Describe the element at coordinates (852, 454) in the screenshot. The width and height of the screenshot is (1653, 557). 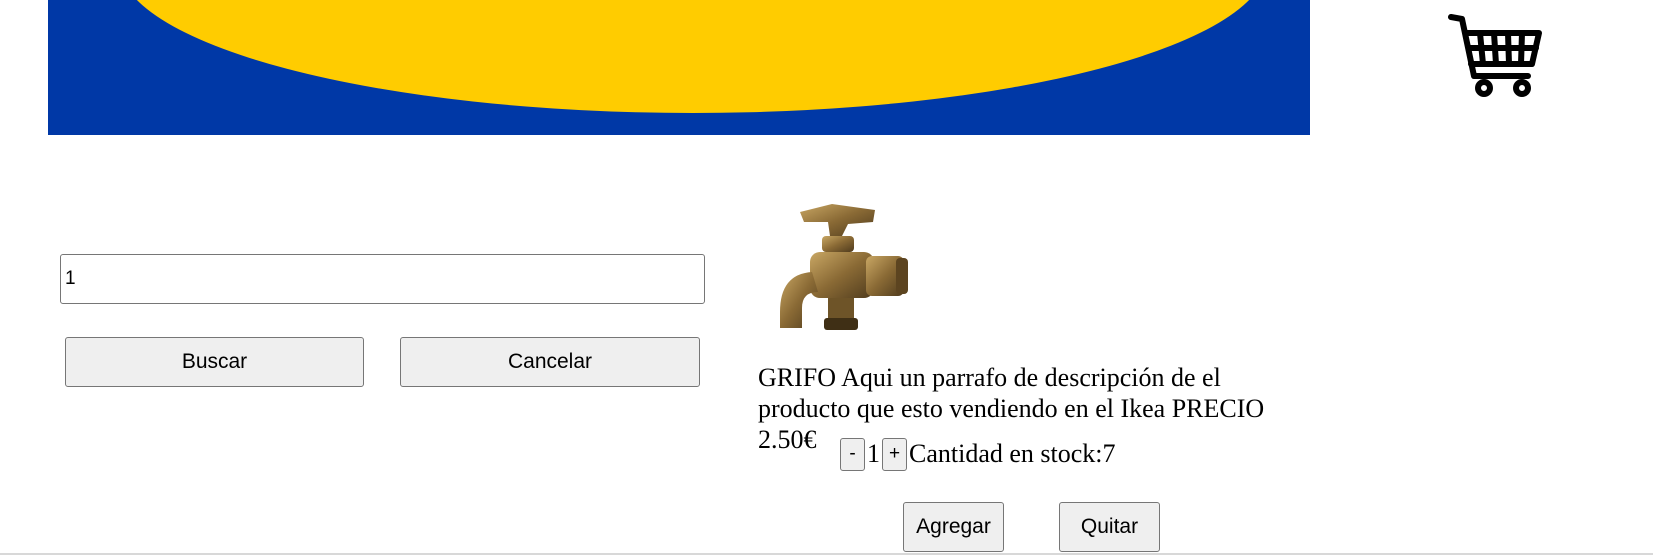
I see `decrease-quantity-button: -` at that location.